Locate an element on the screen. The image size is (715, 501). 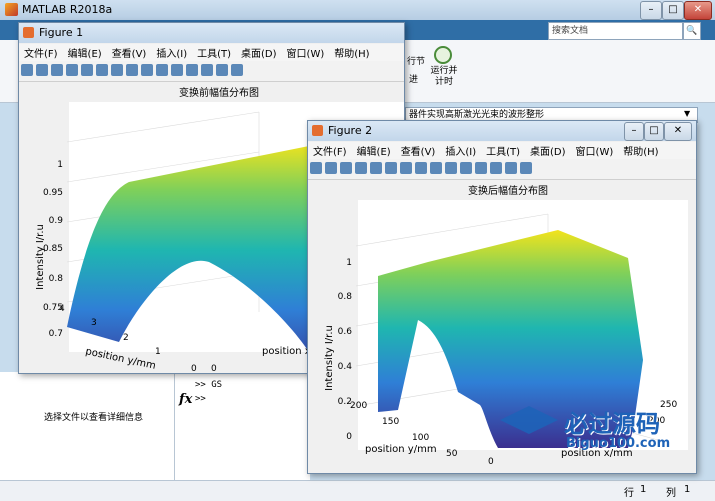
y-tick: 1 is located at coordinates (158, 352).